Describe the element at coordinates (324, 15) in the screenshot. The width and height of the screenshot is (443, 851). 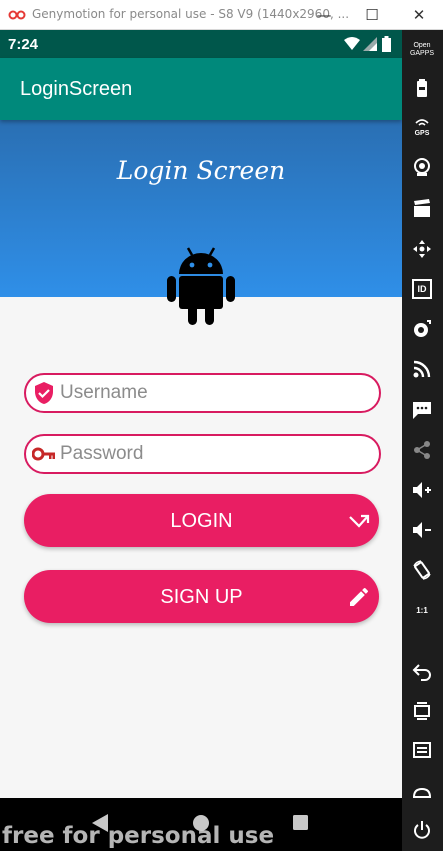
I see `minimize-button: —` at that location.